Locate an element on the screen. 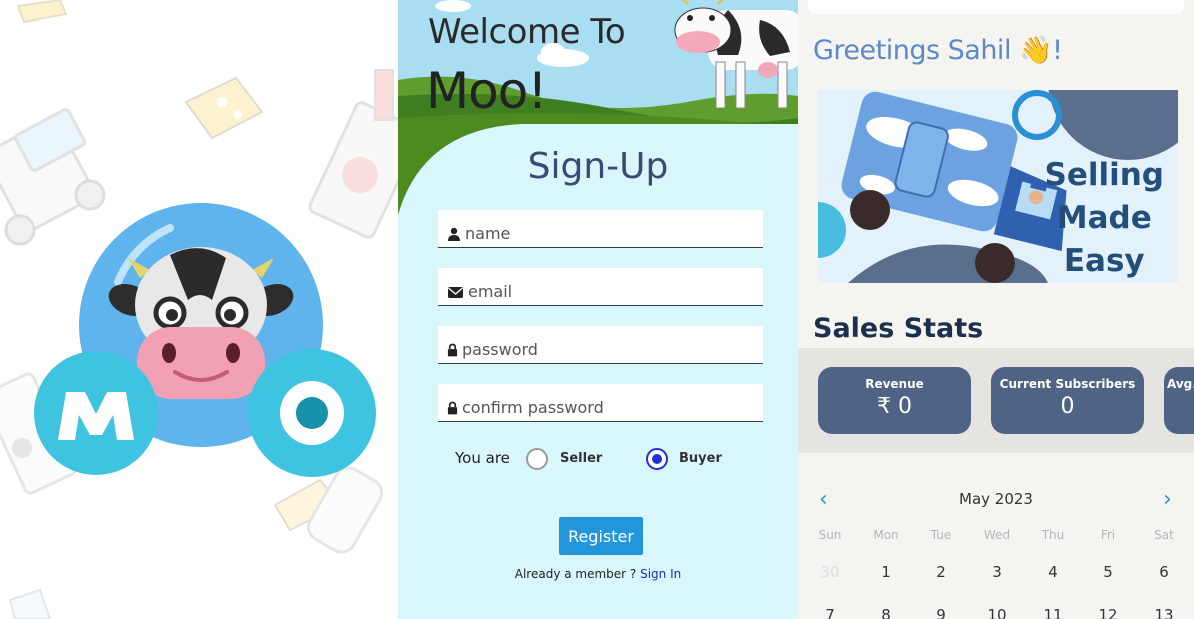 This screenshot has width=1194, height=619. moo-logo is located at coordinates (205, 340).